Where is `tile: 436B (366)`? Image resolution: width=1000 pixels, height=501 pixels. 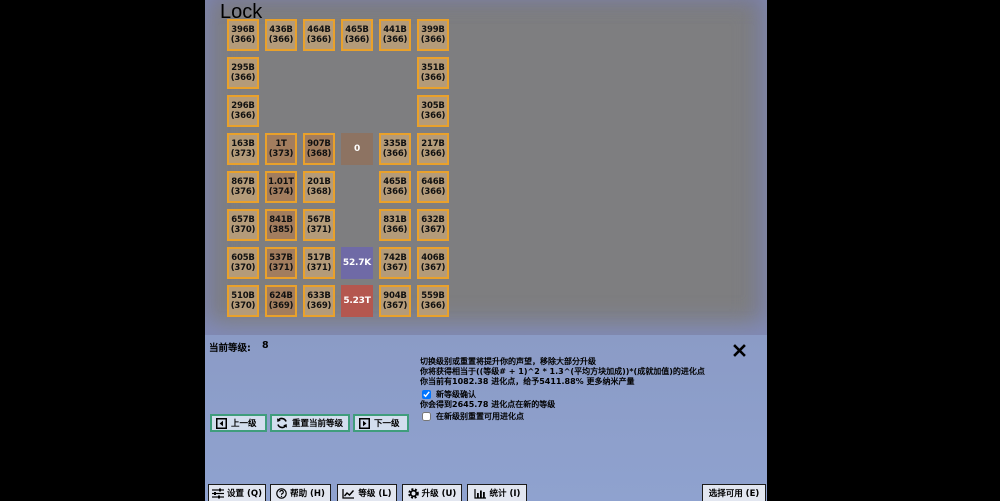
tile: 436B (366) is located at coordinates (281, 35).